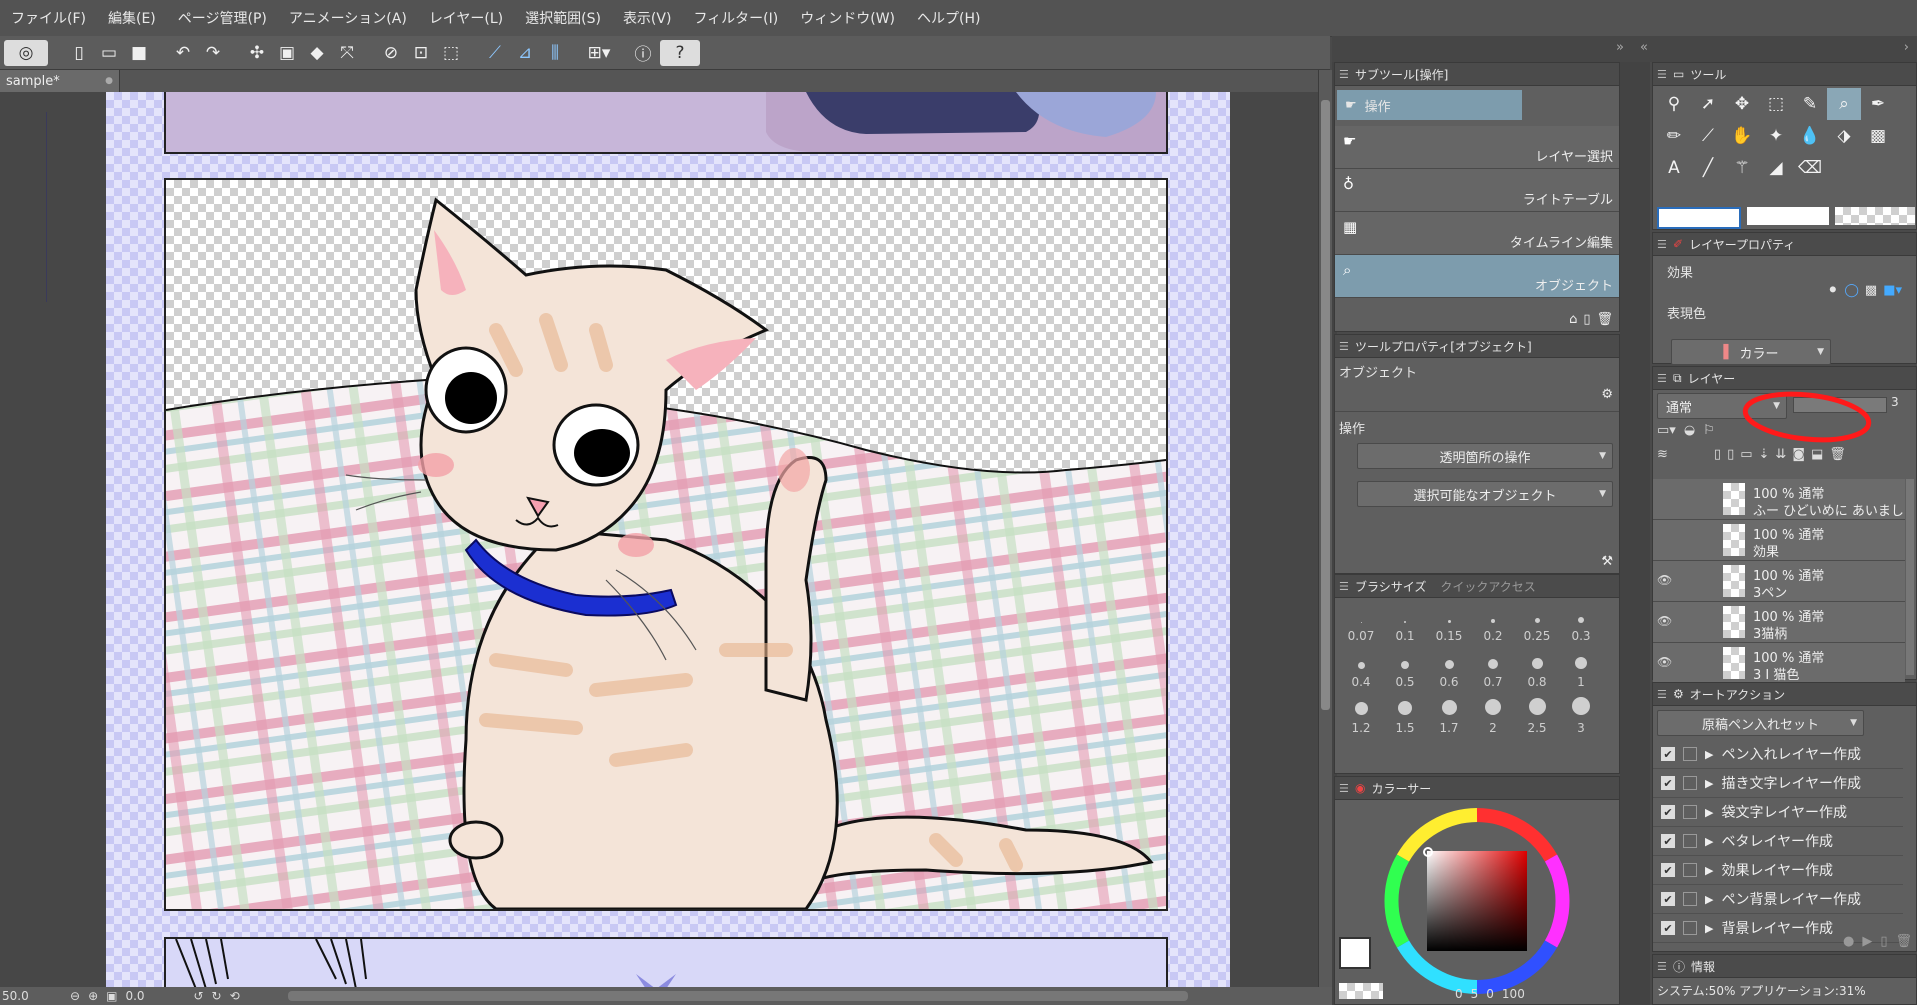 This screenshot has width=1917, height=1005. Describe the element at coordinates (466, 18) in the screenshot. I see `menu-layer: レイヤー(L)` at that location.